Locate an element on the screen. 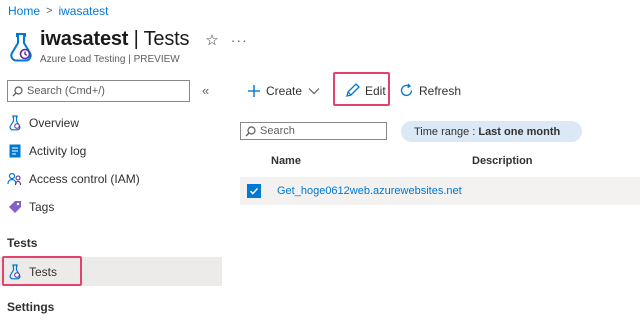 The image size is (640, 321). tests-search-placeholder: Search is located at coordinates (277, 131).